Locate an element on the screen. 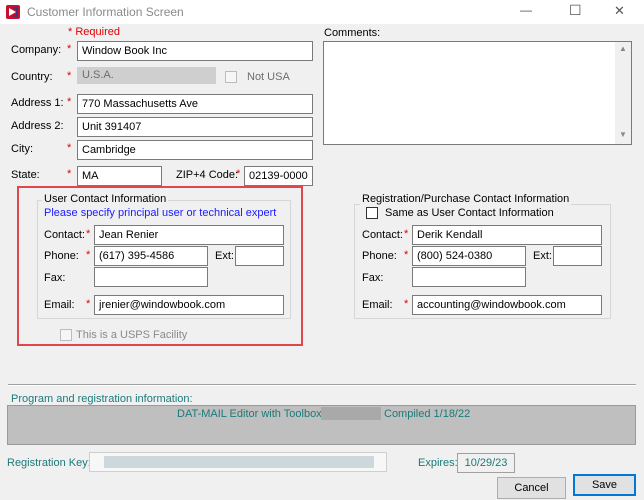  country-input: U.S.A. is located at coordinates (146, 75).